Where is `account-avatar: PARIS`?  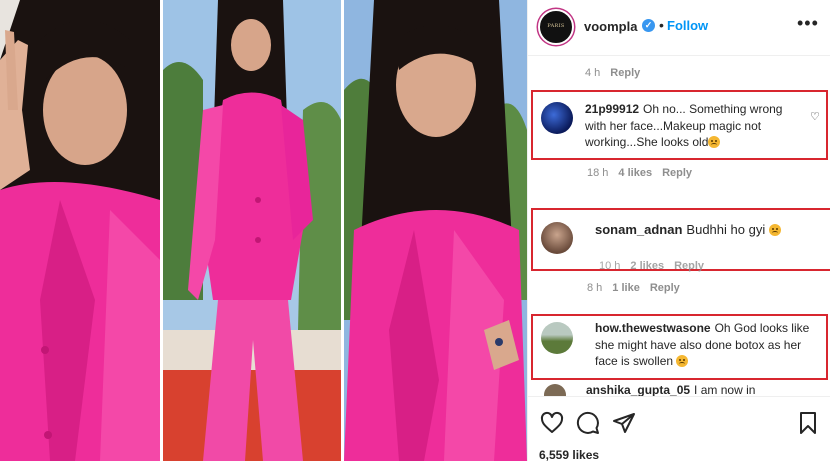 account-avatar: PARIS is located at coordinates (556, 27).